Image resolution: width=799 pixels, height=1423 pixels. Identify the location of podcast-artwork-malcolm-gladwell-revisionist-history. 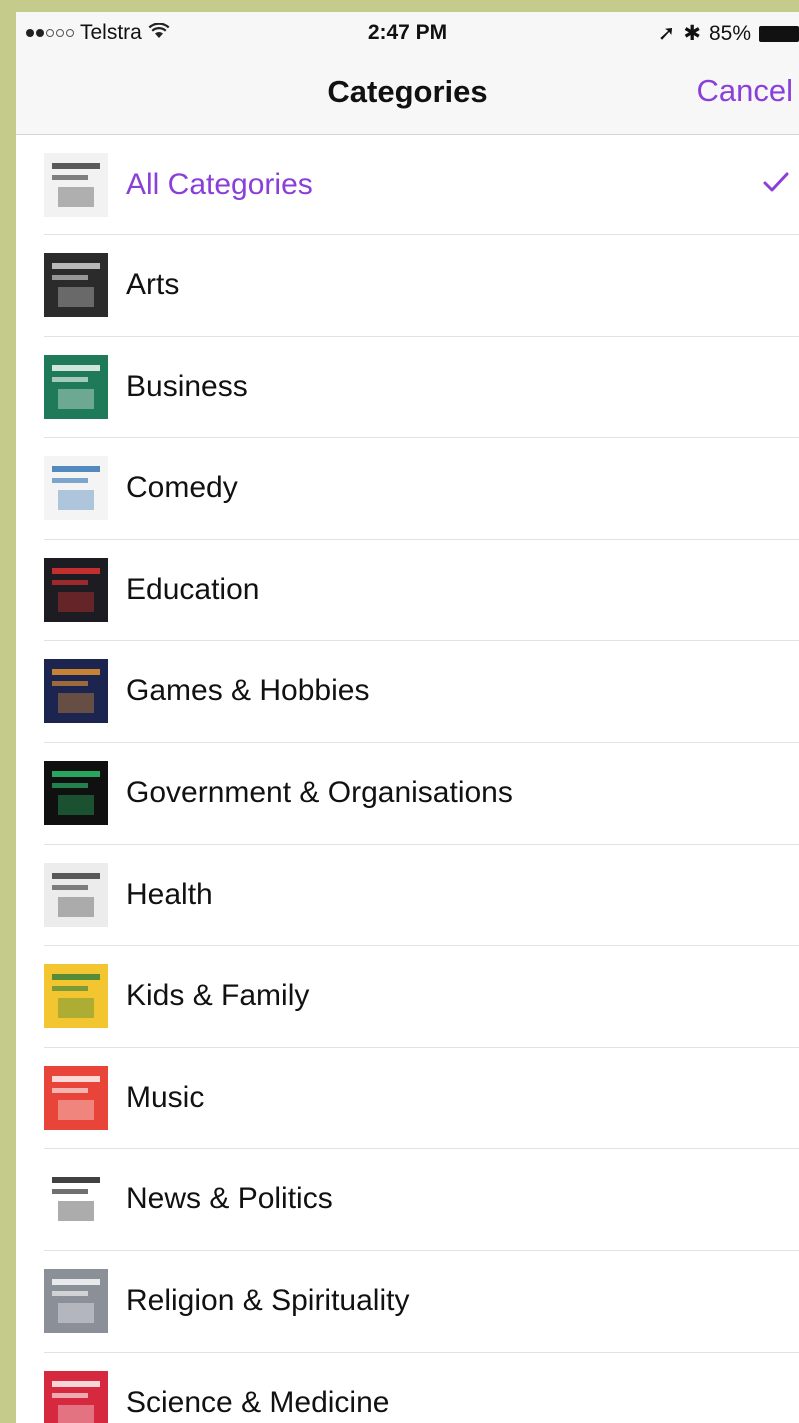
(76, 185).